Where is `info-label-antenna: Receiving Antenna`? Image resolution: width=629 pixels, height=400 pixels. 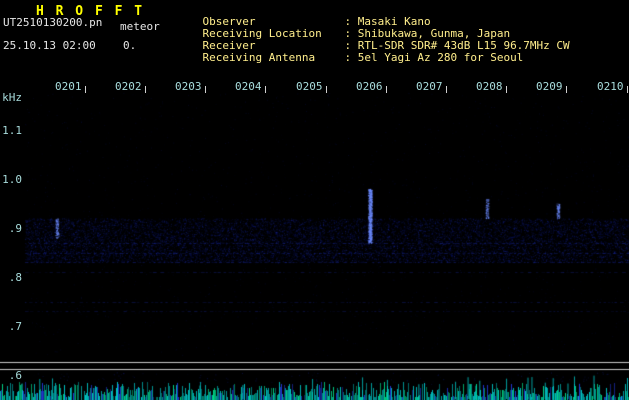
info-label-antenna: Receiving Antenna is located at coordinates (259, 57).